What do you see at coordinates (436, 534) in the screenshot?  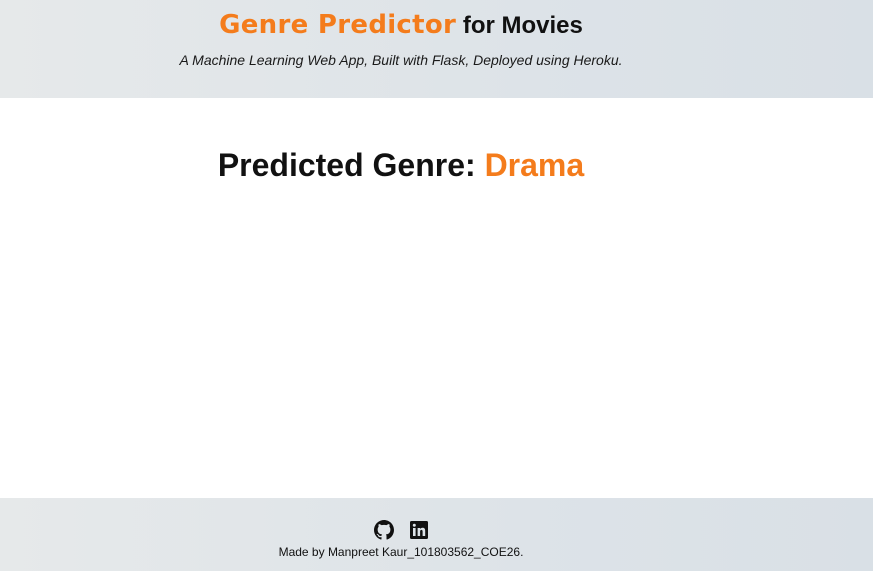 I see `page-footer: Made by Manpreet Kaur_101803562_COE26.` at bounding box center [436, 534].